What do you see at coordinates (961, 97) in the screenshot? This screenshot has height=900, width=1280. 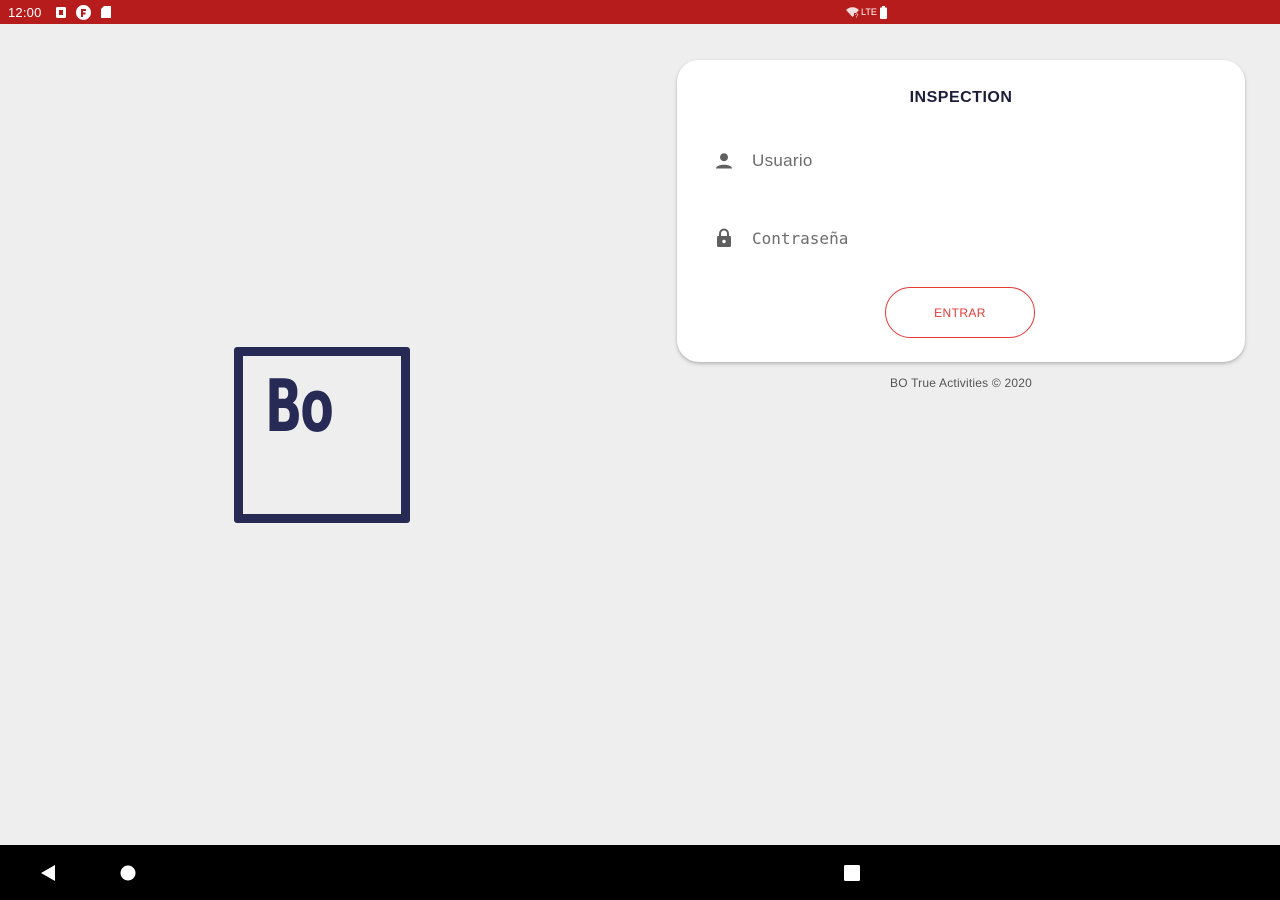 I see `login-title: INSPECTION` at bounding box center [961, 97].